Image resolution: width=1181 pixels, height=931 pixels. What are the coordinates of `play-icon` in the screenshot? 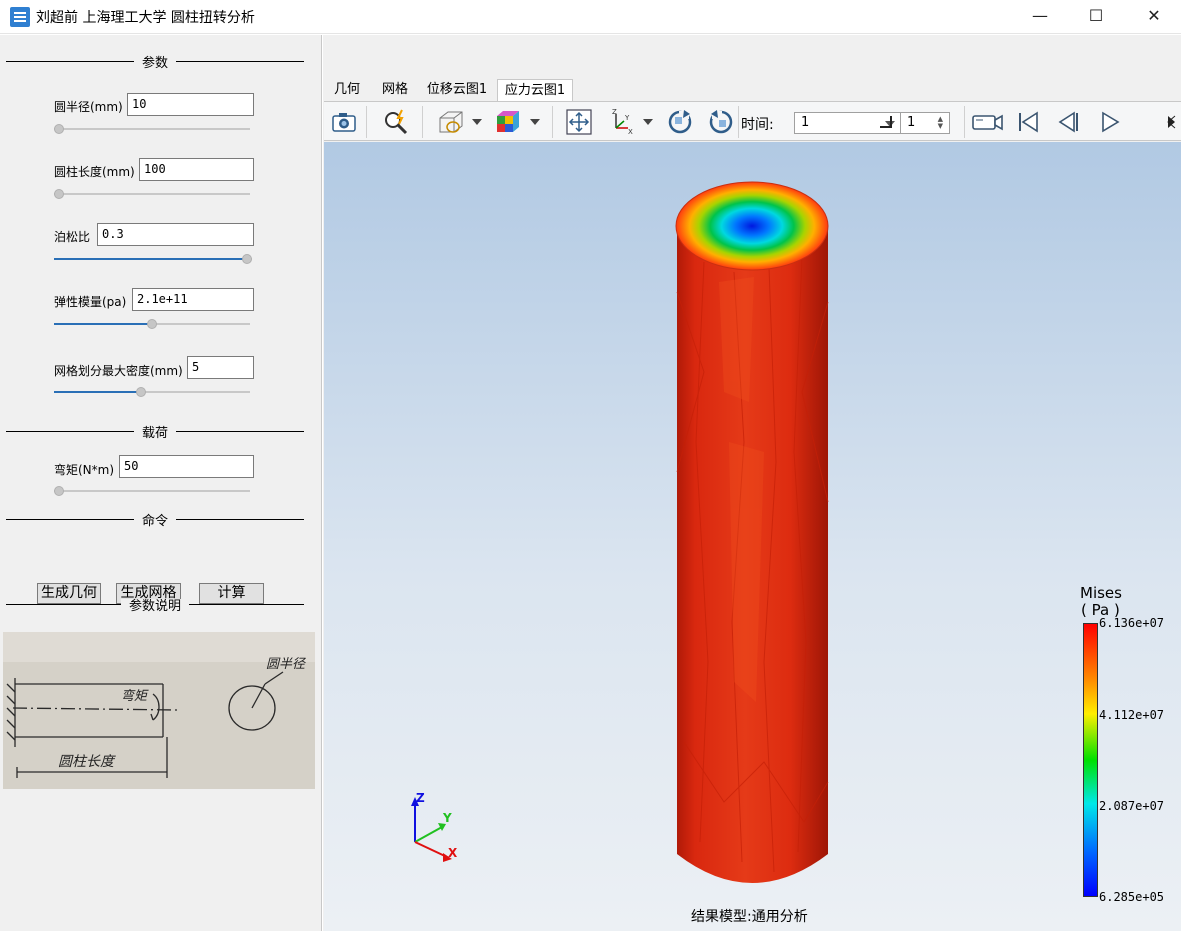 It's located at (1110, 122).